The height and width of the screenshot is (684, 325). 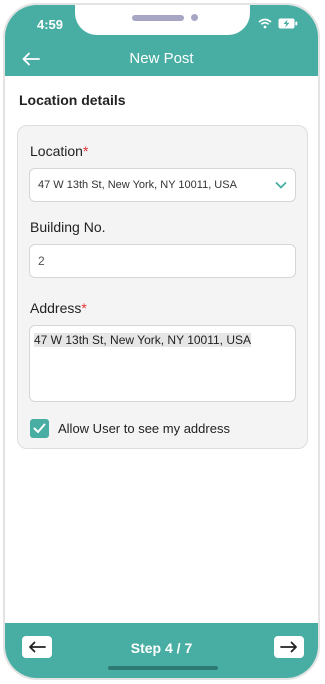 What do you see at coordinates (288, 23) in the screenshot?
I see `battery-charging-icon` at bounding box center [288, 23].